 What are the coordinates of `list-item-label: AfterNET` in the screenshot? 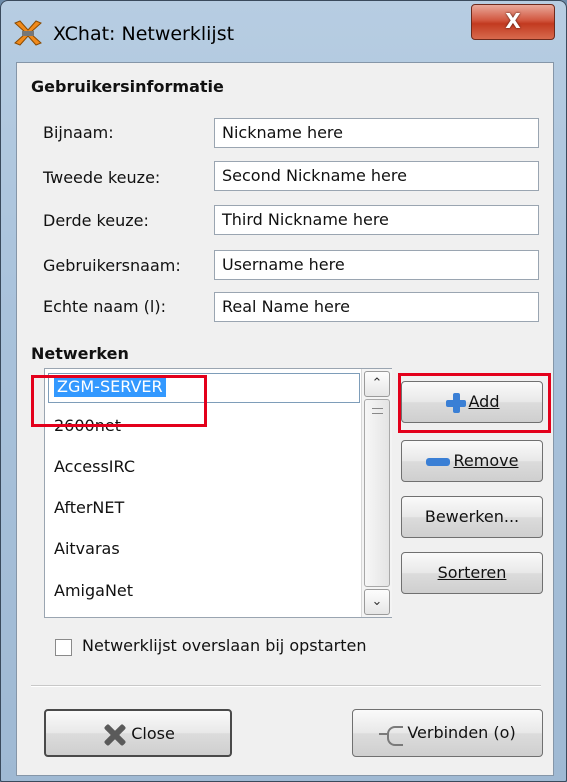 It's located at (89, 507).